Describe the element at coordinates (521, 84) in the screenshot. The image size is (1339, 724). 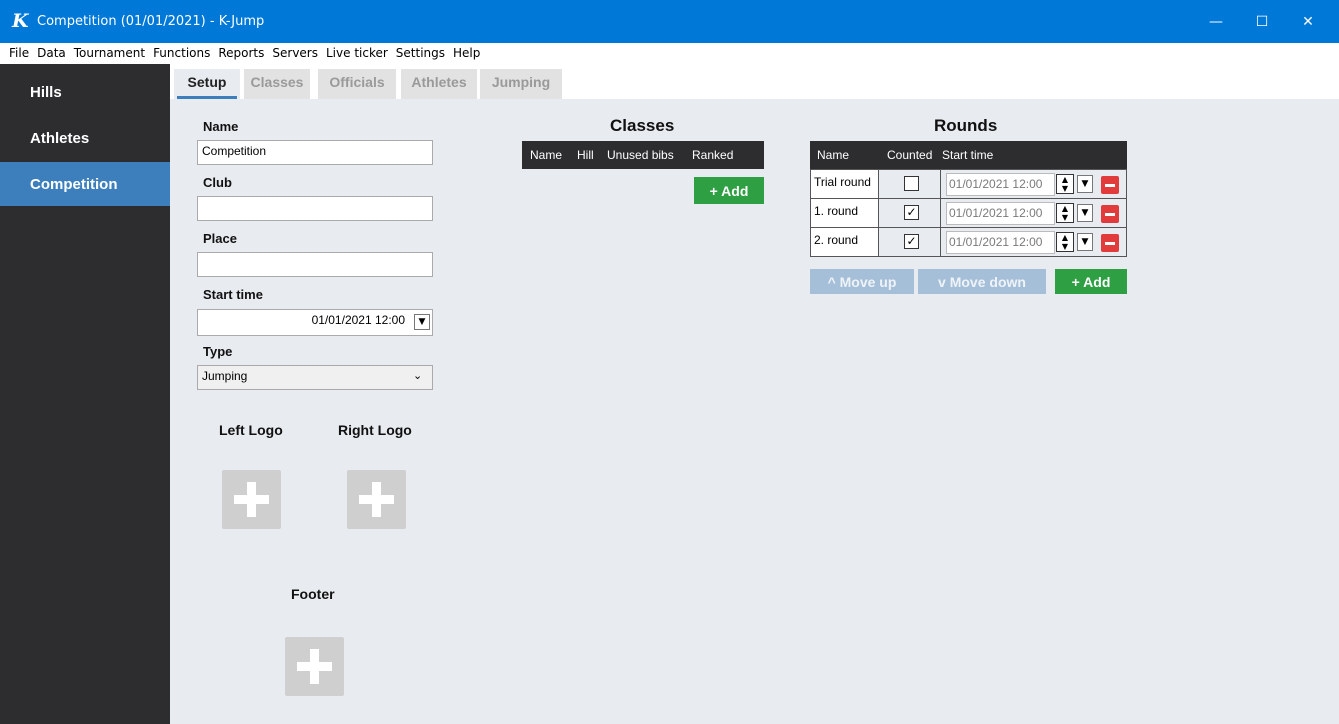
I see `tab-jumping: Jumping` at that location.